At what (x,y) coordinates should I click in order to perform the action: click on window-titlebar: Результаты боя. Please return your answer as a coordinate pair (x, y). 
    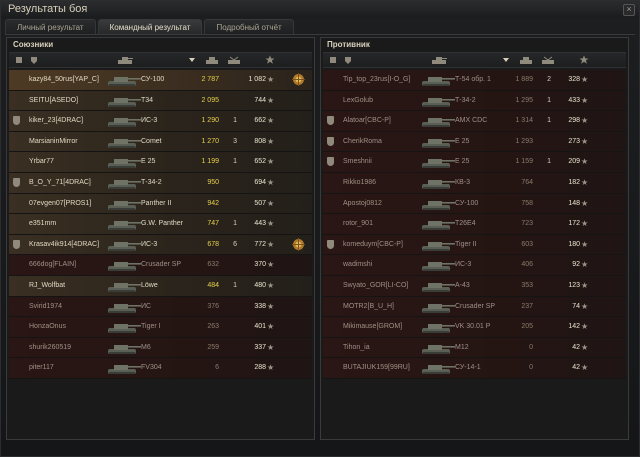
    Looking at the image, I should click on (320, 9).